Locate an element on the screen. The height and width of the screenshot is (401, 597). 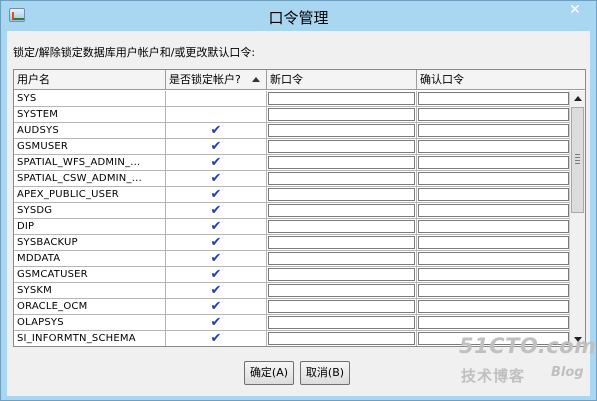
table-row: OLAPSYS ✔ is located at coordinates (292, 323).